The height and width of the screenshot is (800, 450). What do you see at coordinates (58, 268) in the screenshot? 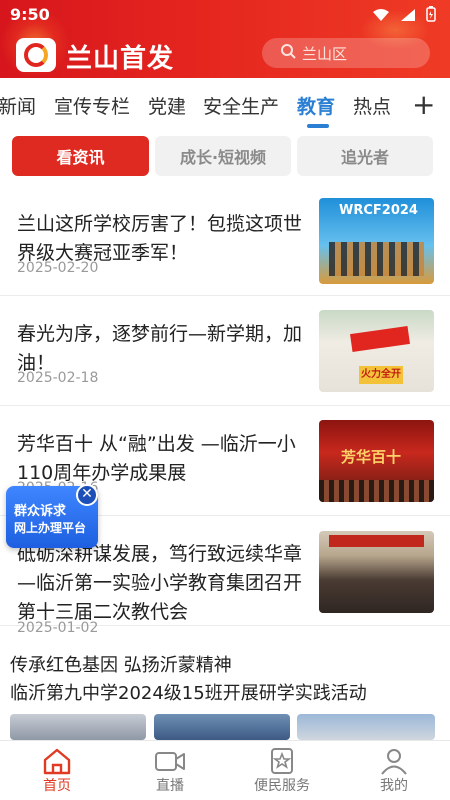
I see `news-date: 2025-02-20` at bounding box center [58, 268].